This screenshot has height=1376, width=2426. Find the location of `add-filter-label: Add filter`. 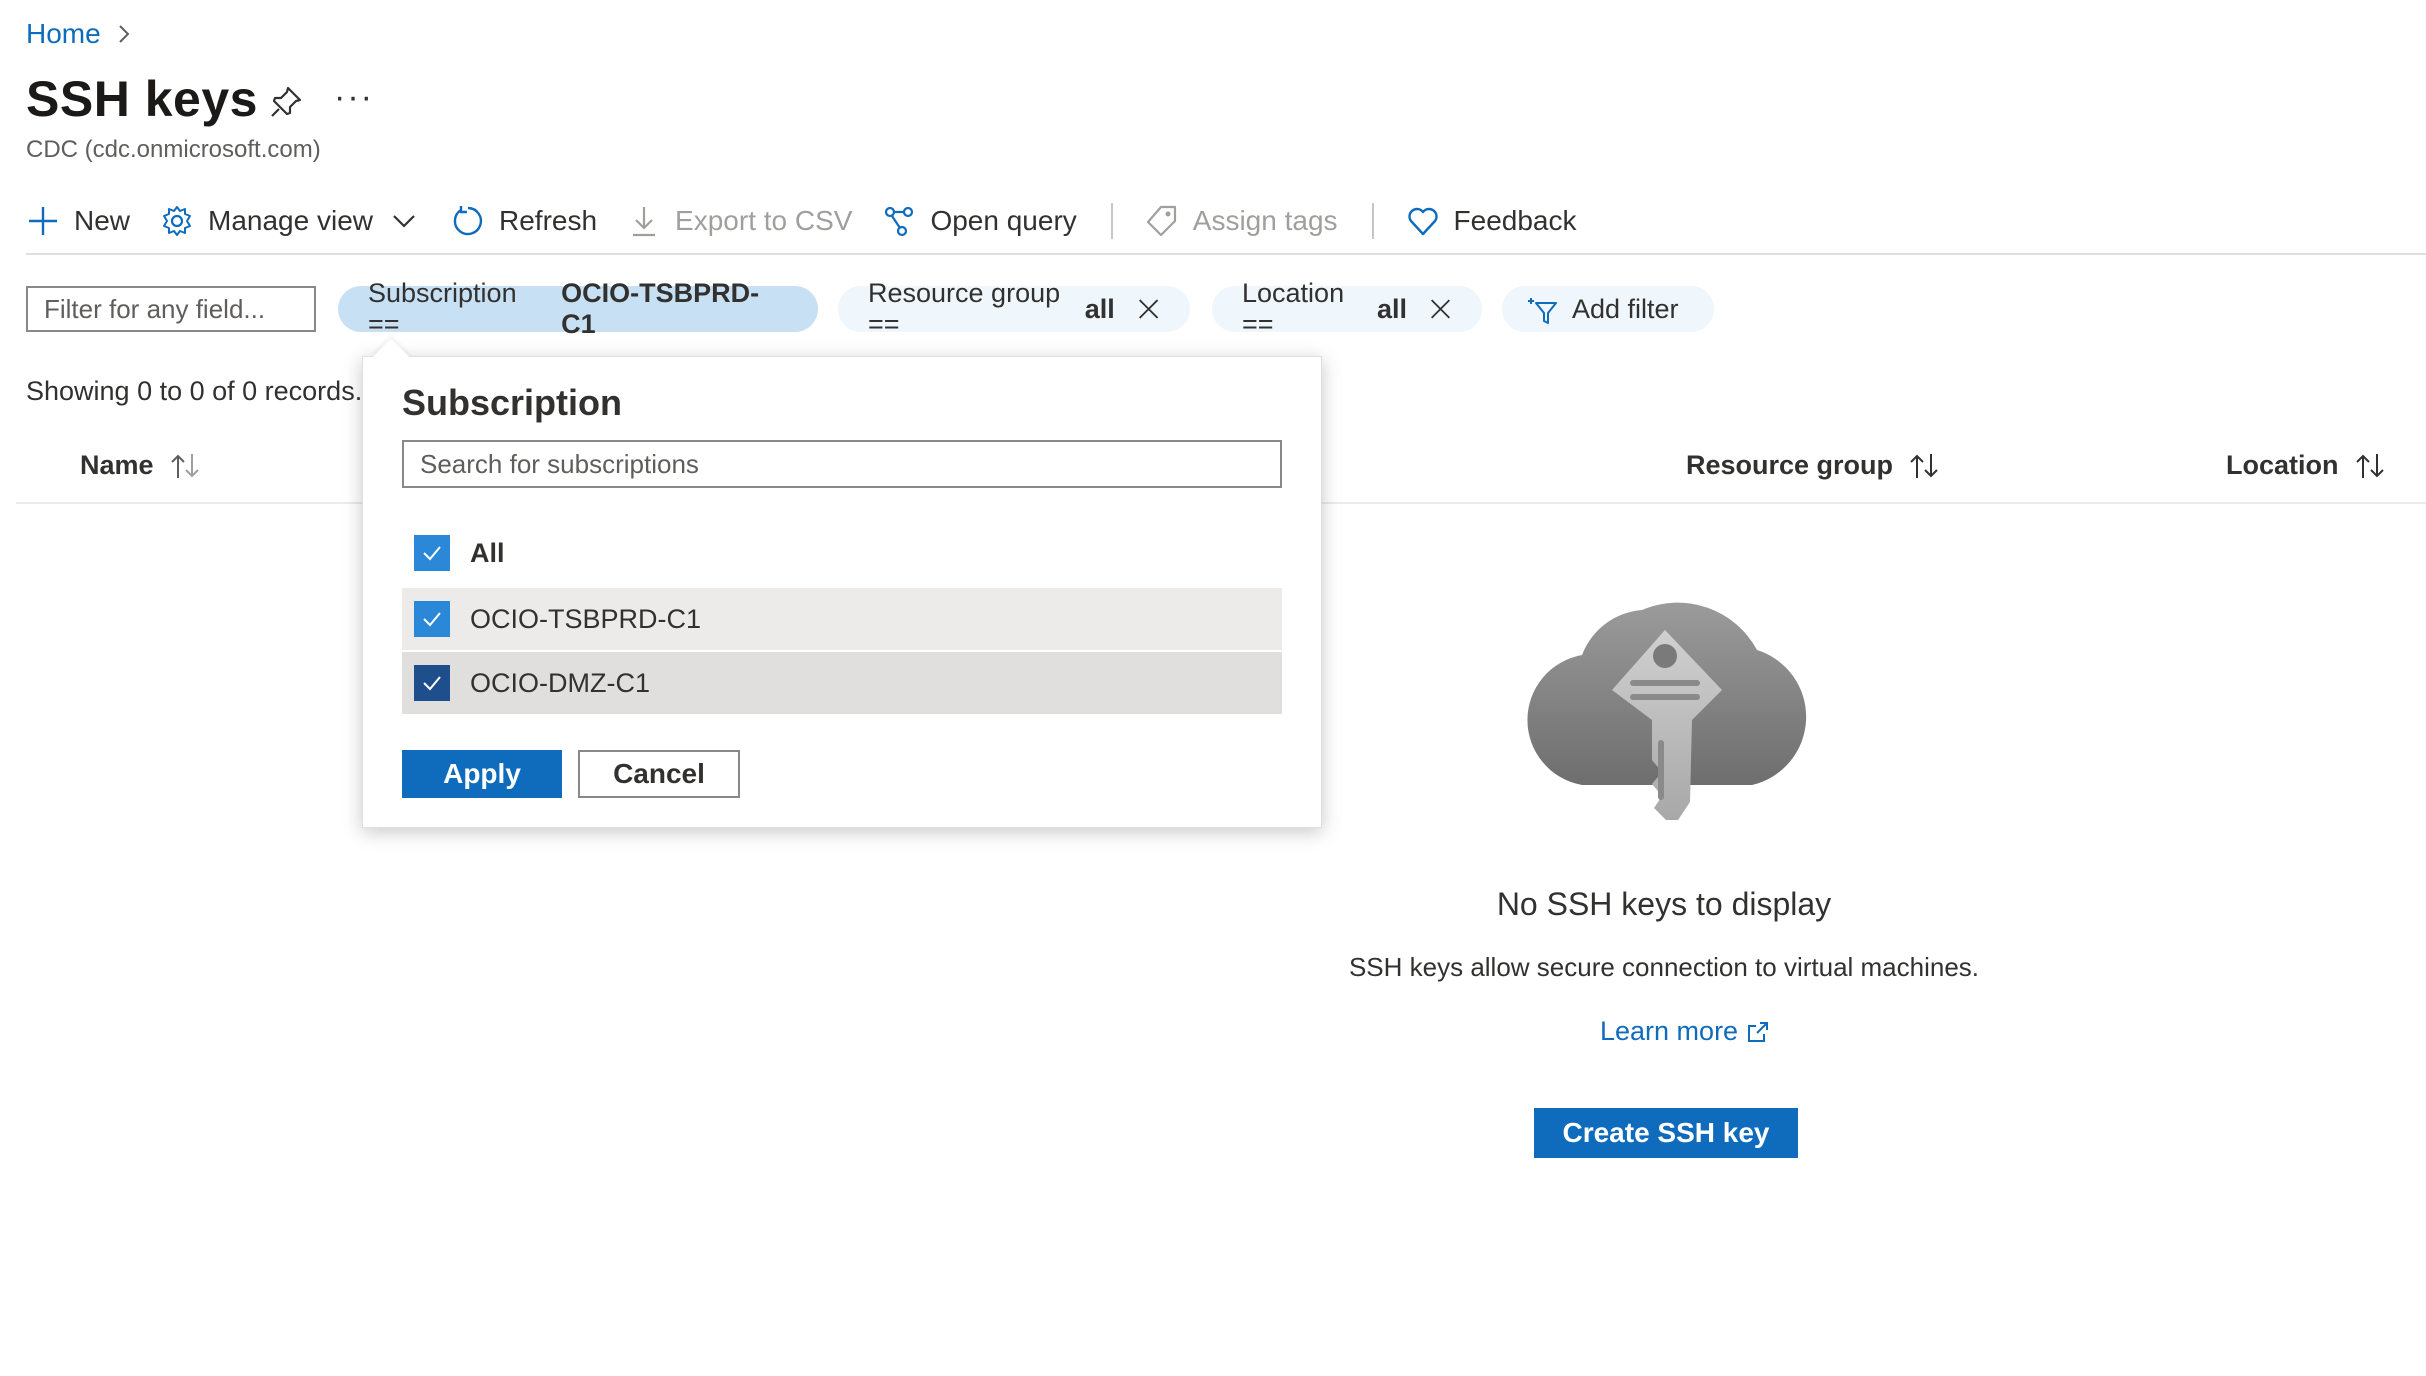

add-filter-label: Add filter is located at coordinates (1625, 308).